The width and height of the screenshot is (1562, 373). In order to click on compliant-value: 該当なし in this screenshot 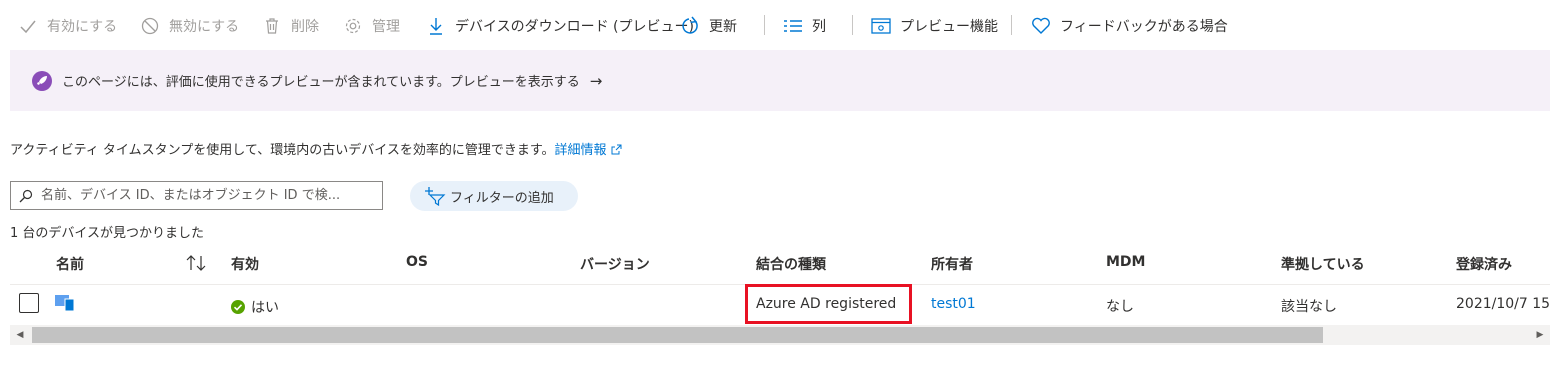, I will do `click(1309, 307)`.